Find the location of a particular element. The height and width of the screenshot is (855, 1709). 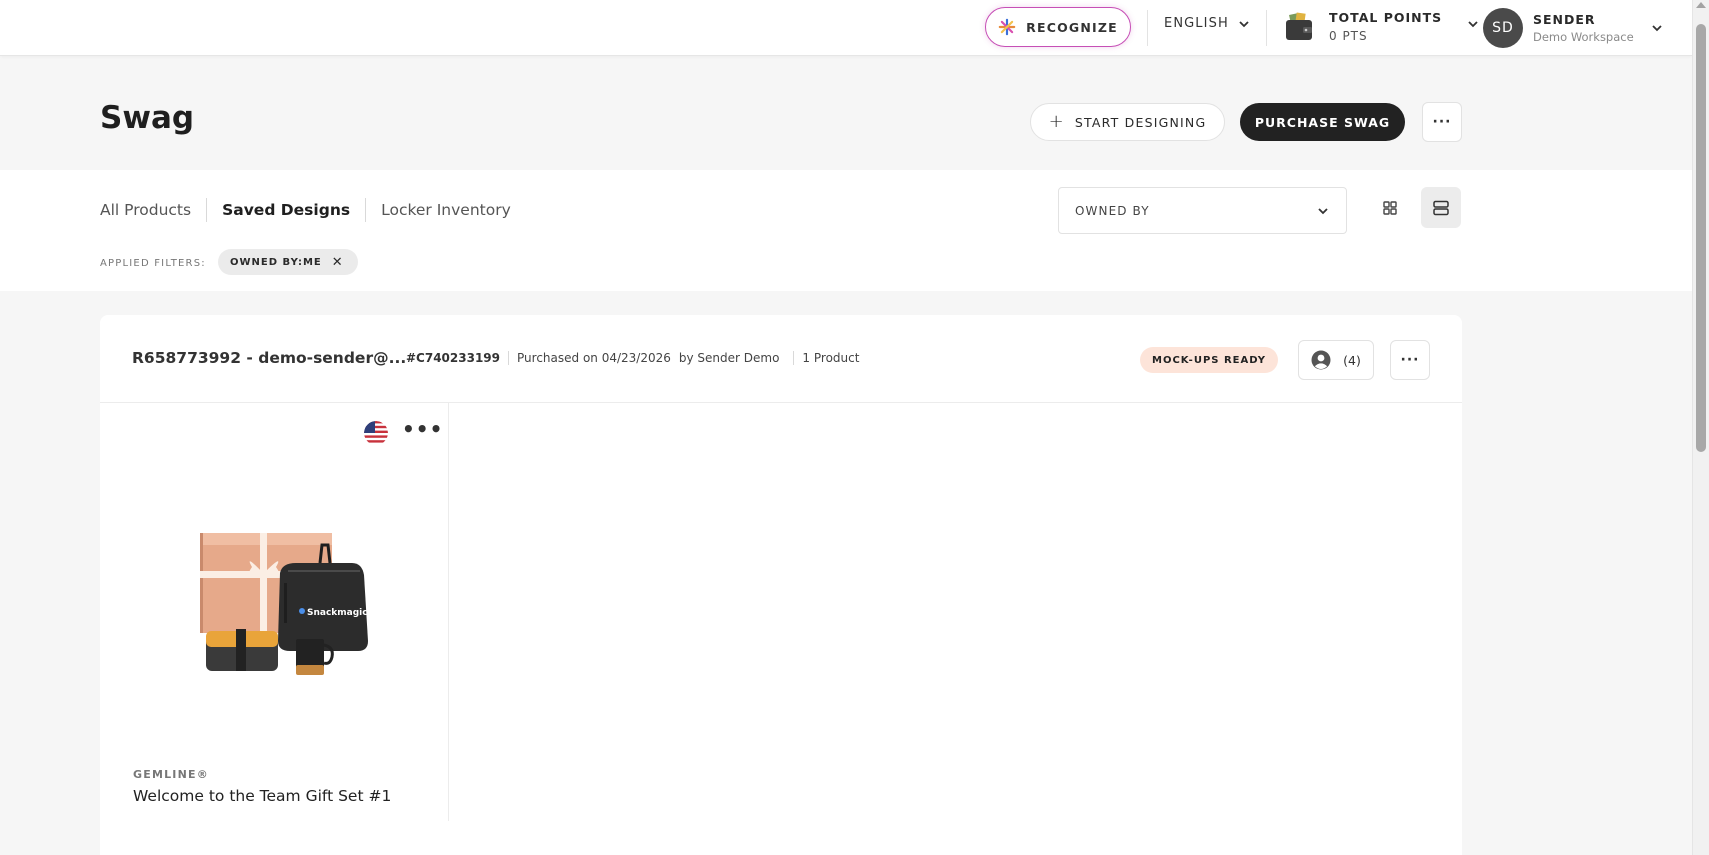

more-icon: ••• is located at coordinates (422, 429).